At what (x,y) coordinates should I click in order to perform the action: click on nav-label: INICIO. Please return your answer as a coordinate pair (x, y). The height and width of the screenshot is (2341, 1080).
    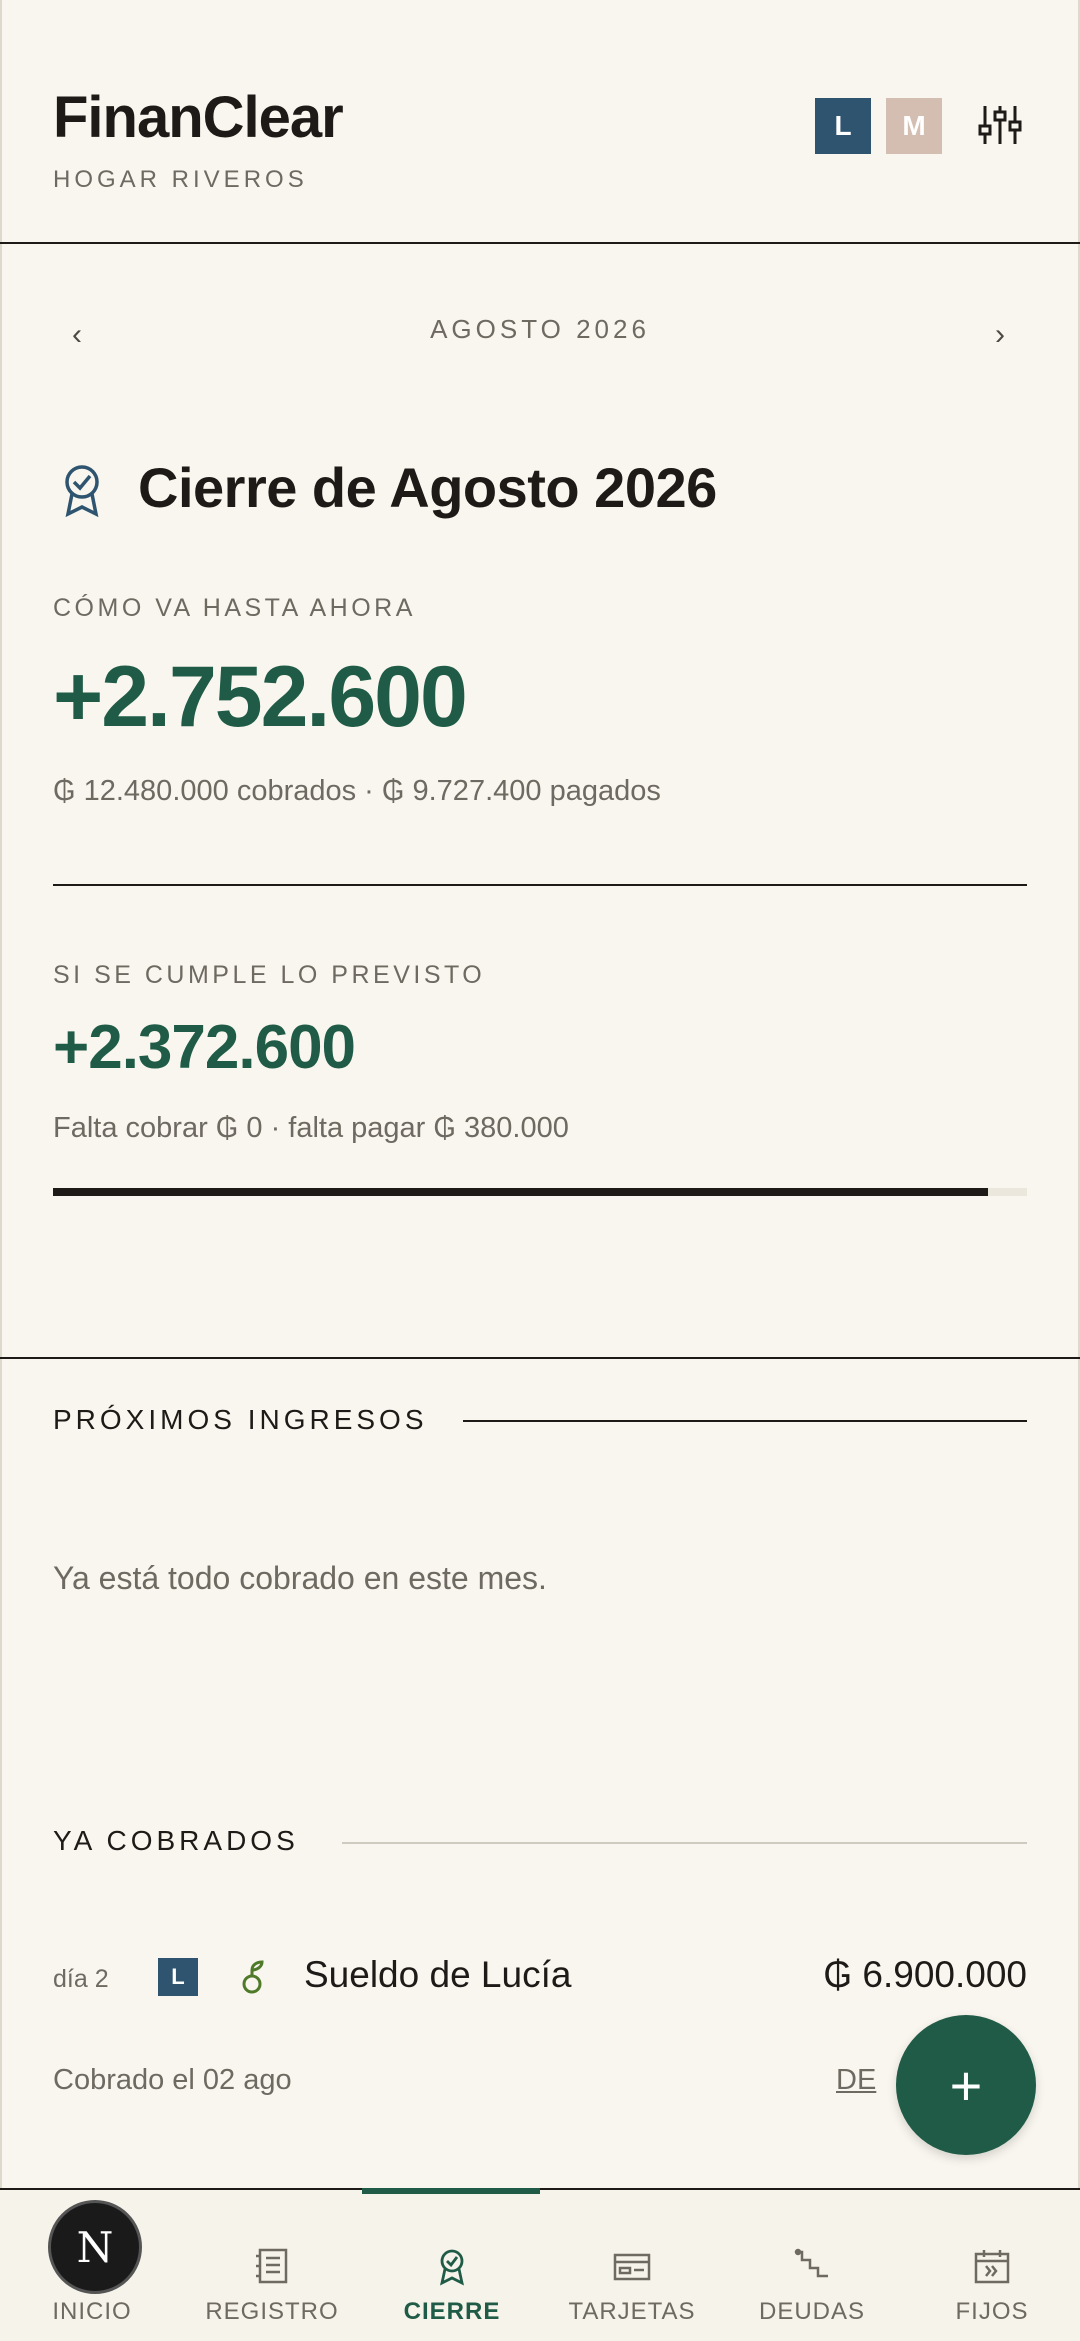
    Looking at the image, I should click on (92, 2311).